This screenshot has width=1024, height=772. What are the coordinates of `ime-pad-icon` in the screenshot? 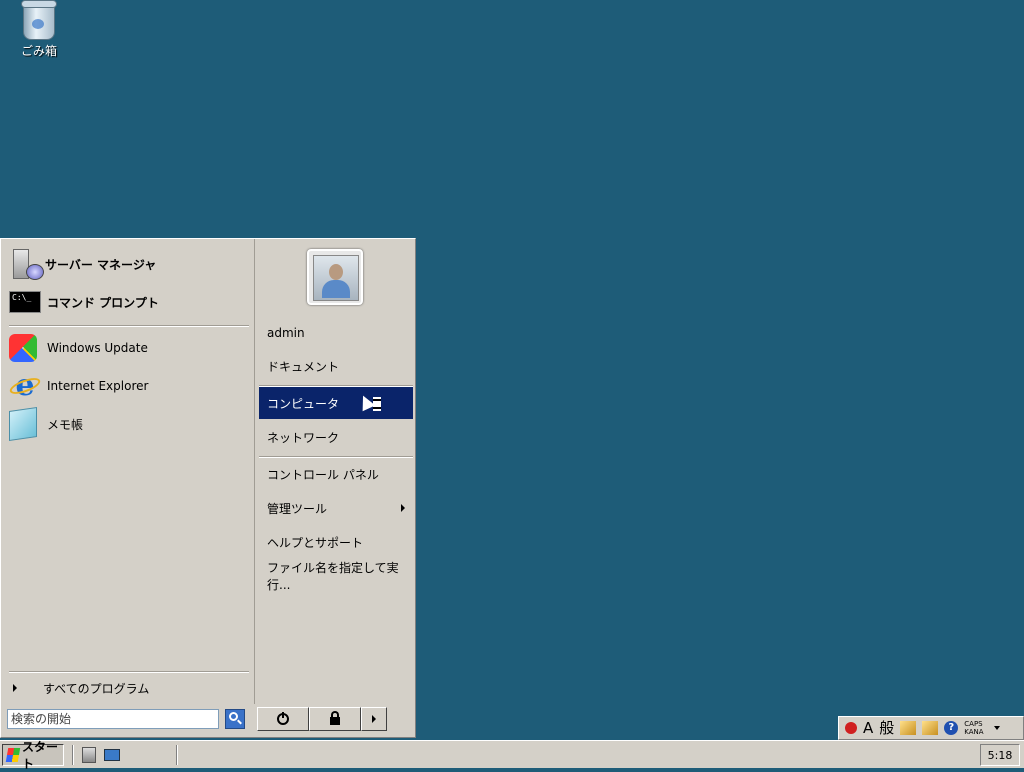 It's located at (908, 728).